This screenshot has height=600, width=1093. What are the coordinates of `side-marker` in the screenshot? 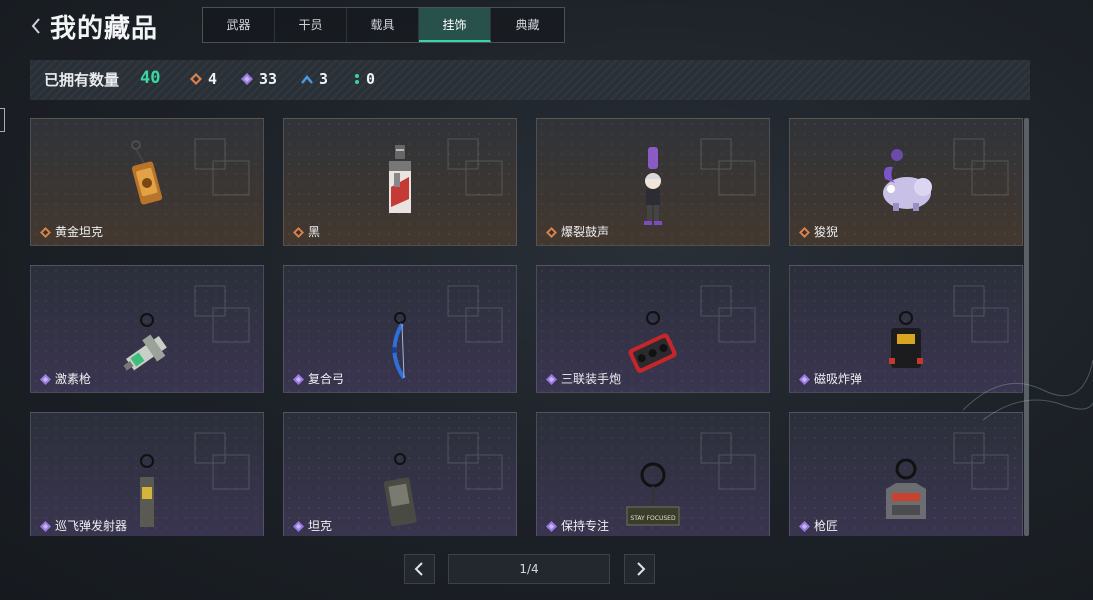 It's located at (2, 120).